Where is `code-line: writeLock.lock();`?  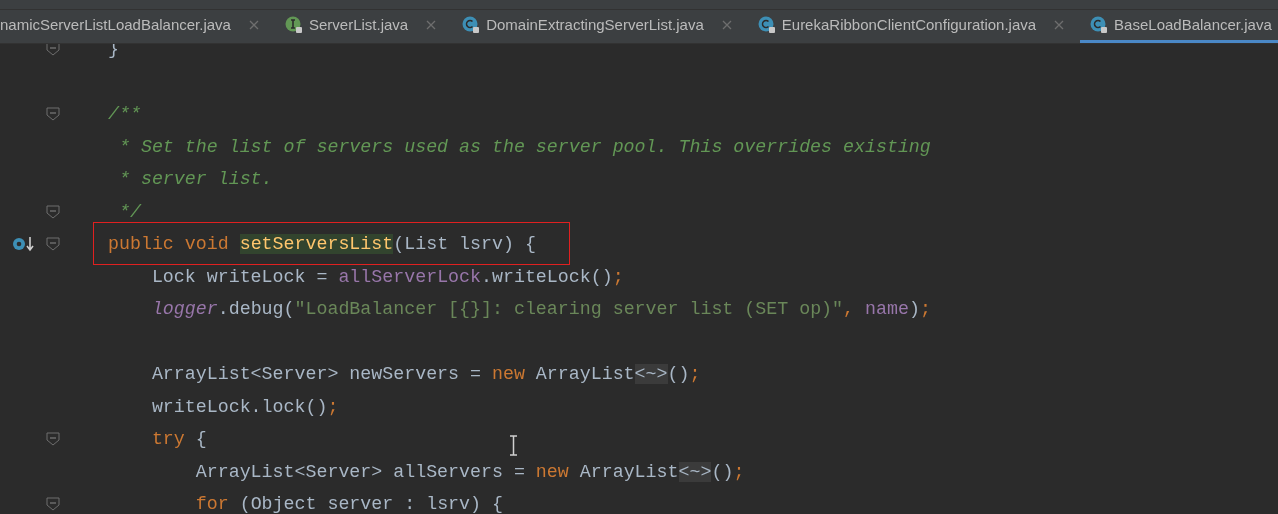 code-line: writeLock.lock(); is located at coordinates (244, 406).